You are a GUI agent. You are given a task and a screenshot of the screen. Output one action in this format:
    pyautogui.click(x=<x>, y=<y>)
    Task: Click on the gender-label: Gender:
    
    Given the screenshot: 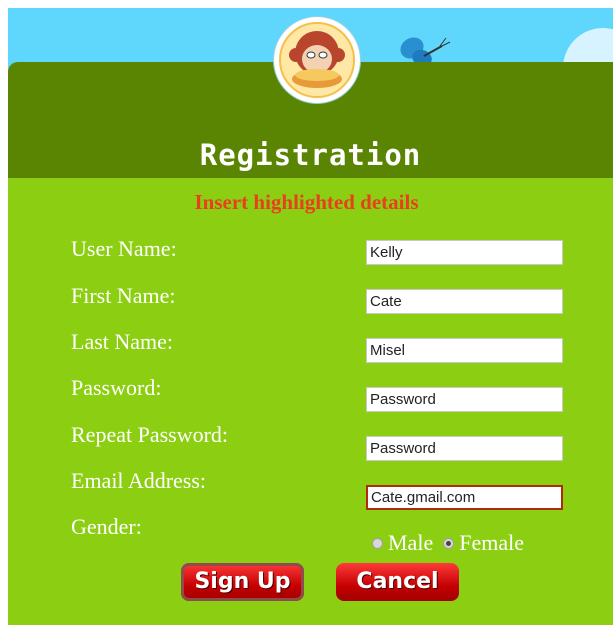 What is the action you would take?
    pyautogui.click(x=106, y=526)
    